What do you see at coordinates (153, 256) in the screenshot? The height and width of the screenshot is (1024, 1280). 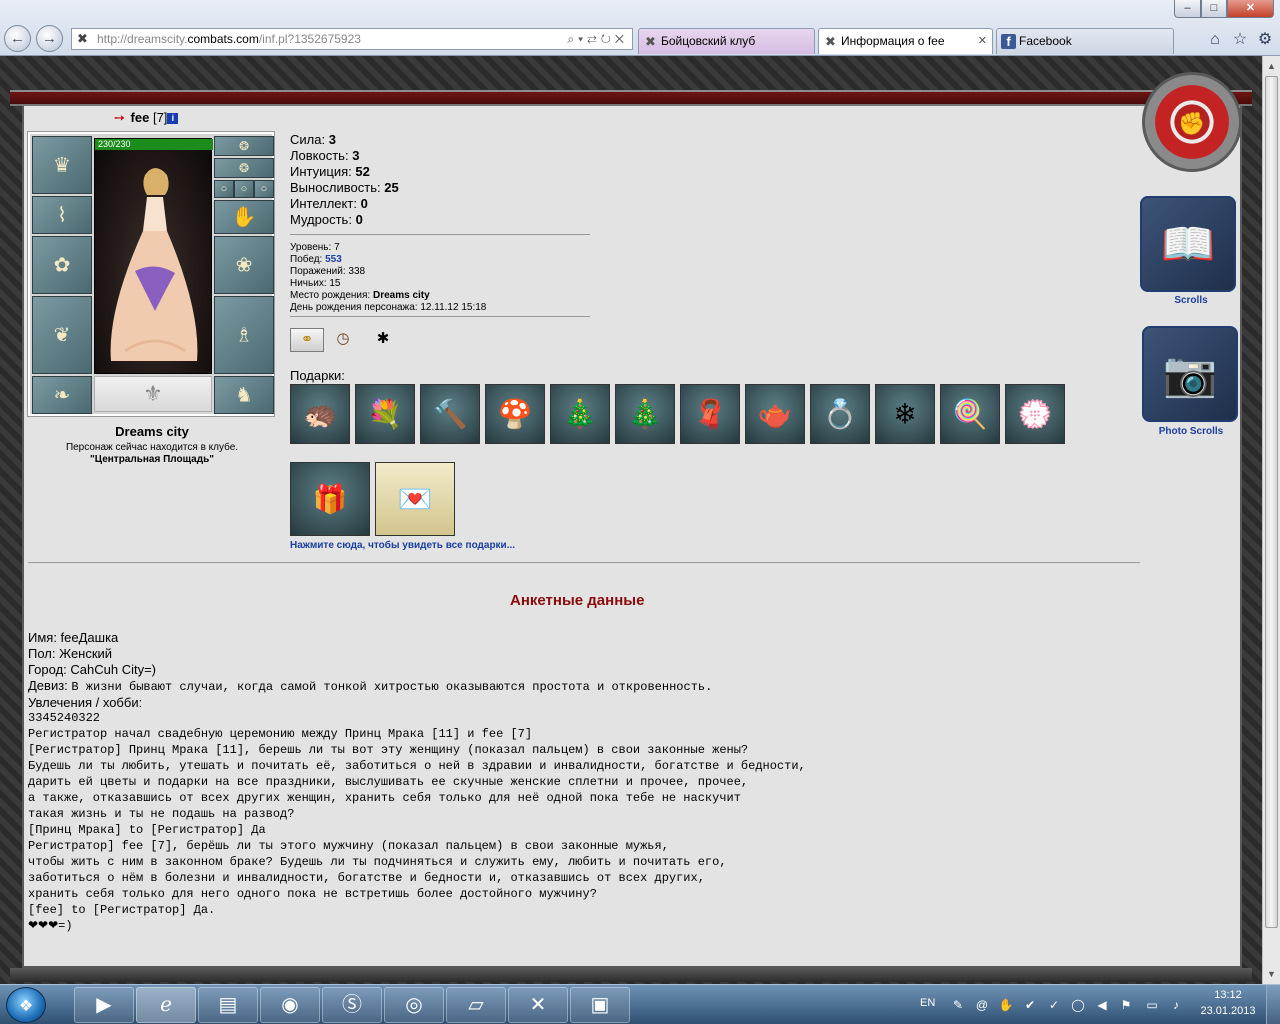 I see `character-avatar: 230/230` at bounding box center [153, 256].